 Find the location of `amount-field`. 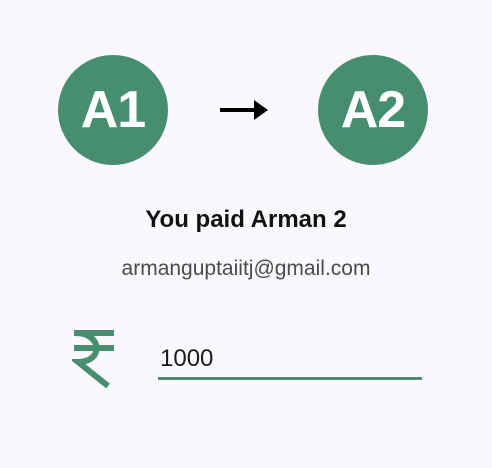

amount-field is located at coordinates (290, 362).